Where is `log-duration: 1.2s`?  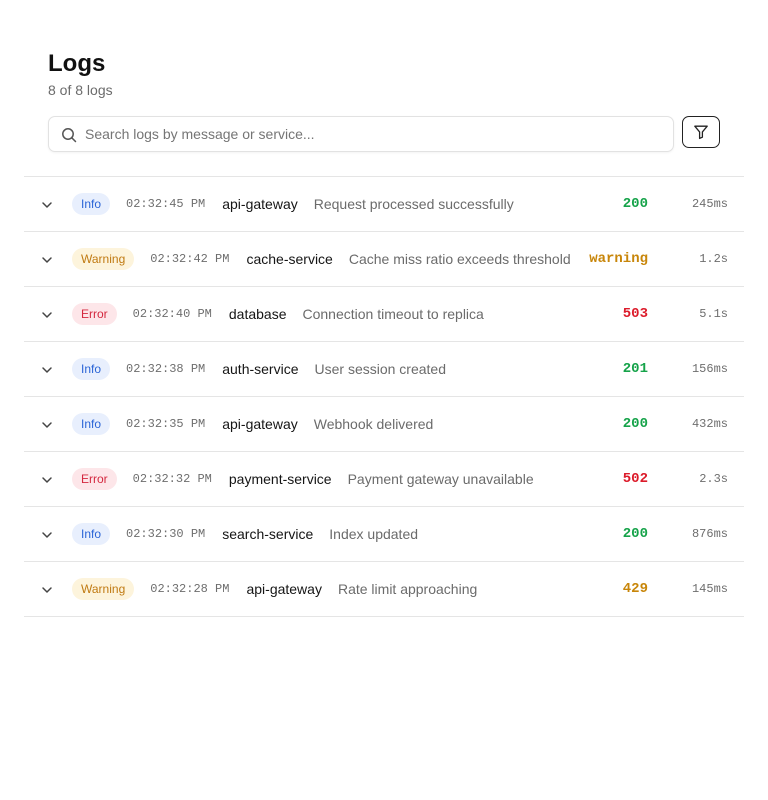 log-duration: 1.2s is located at coordinates (713, 259).